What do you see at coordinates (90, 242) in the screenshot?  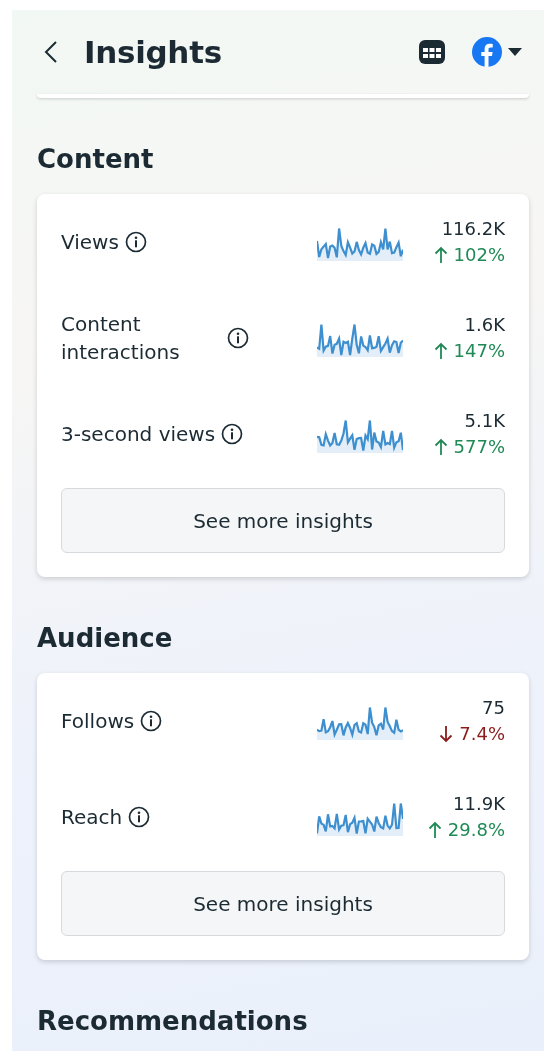 I see `metric-label: Views` at bounding box center [90, 242].